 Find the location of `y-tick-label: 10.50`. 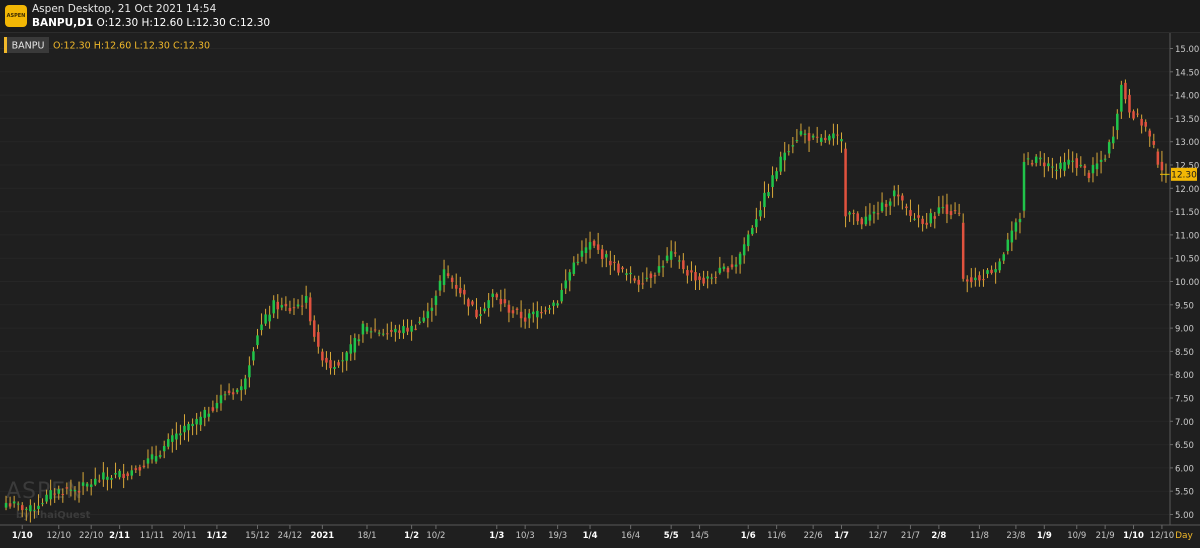

y-tick-label: 10.50 is located at coordinates (1187, 260).